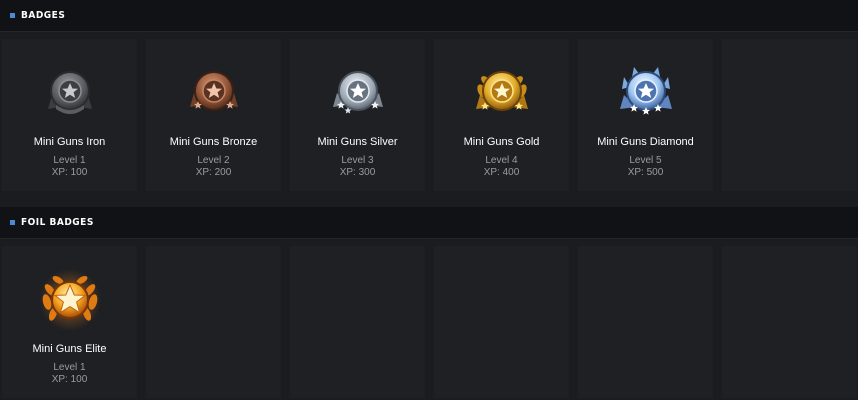  What do you see at coordinates (645, 160) in the screenshot?
I see `badge-level: Level 5` at bounding box center [645, 160].